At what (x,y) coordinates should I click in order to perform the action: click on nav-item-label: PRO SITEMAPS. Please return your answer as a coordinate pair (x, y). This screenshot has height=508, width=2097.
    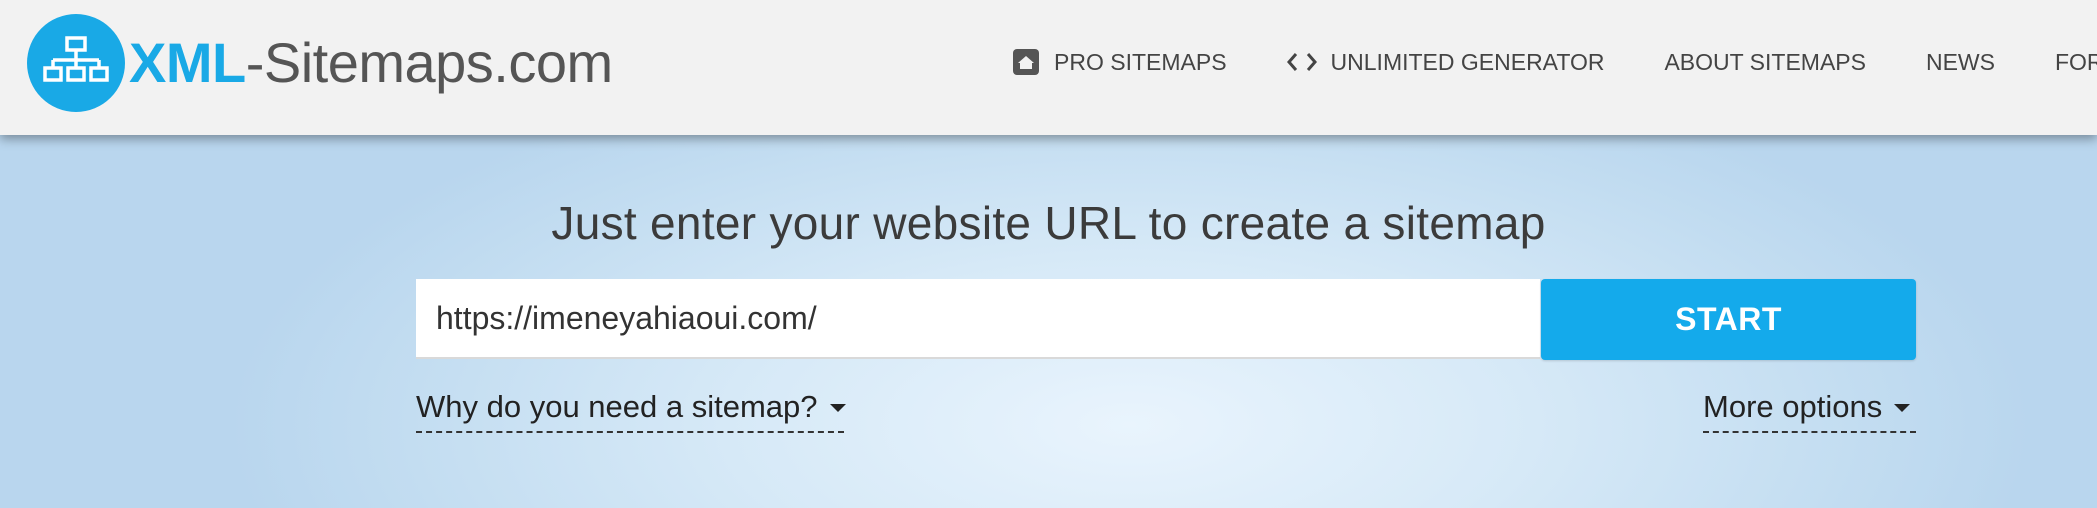
    Looking at the image, I should click on (1140, 61).